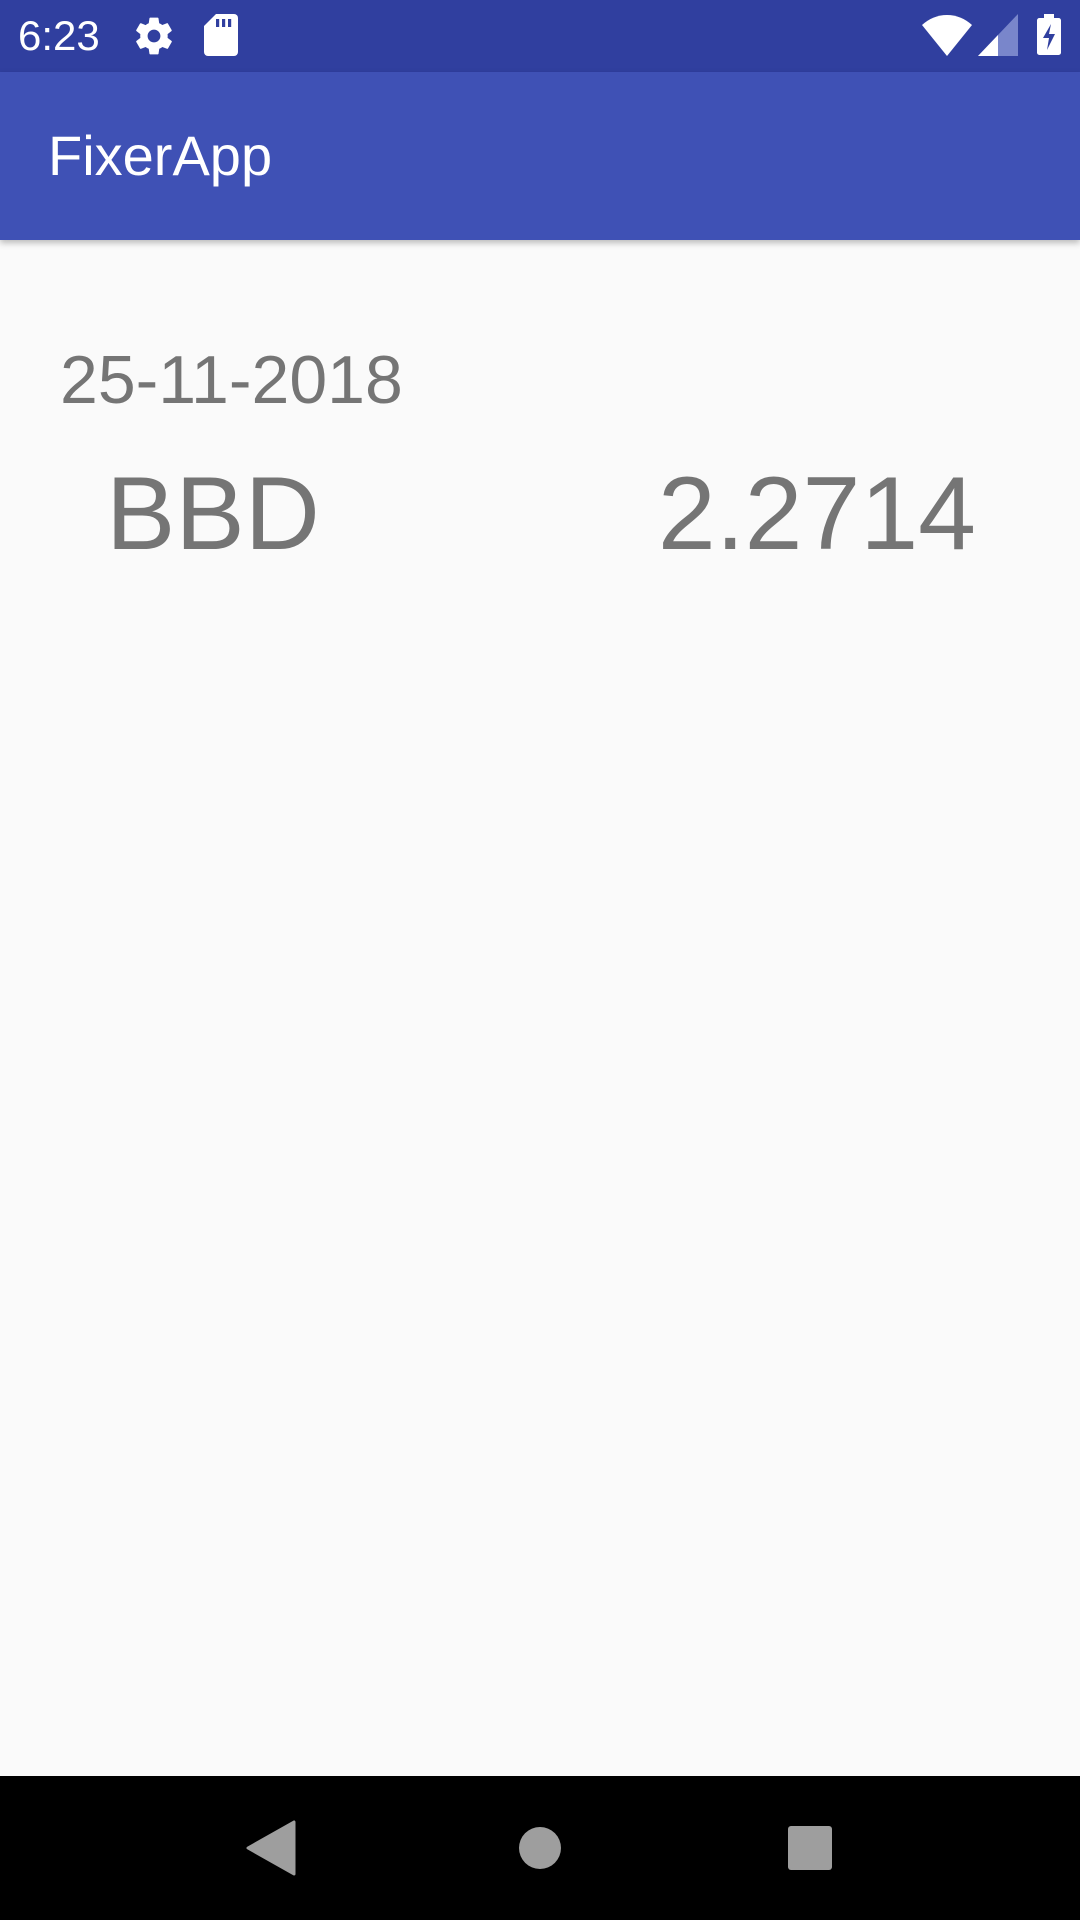 This screenshot has width=1080, height=1920. I want to click on battery-charging-icon, so click(1049, 37).